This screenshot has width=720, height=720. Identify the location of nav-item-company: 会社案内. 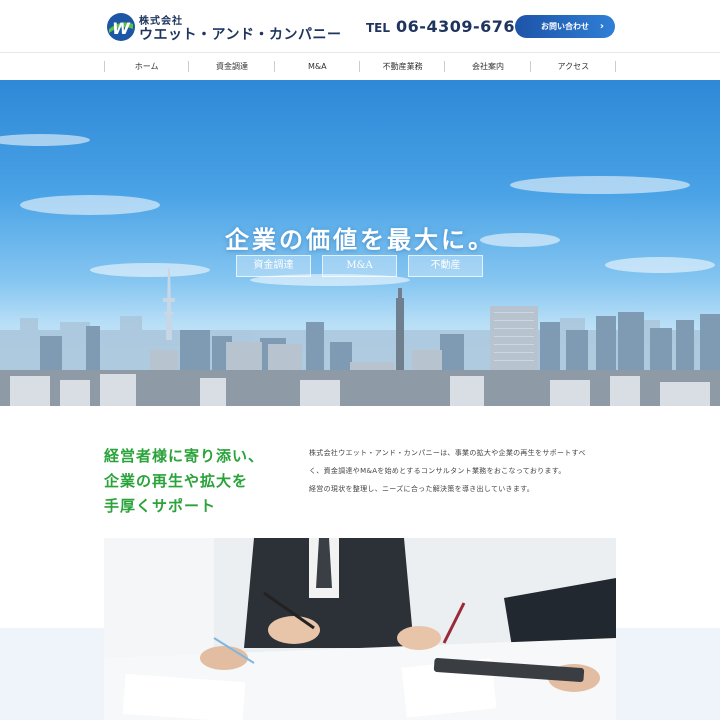
(488, 66).